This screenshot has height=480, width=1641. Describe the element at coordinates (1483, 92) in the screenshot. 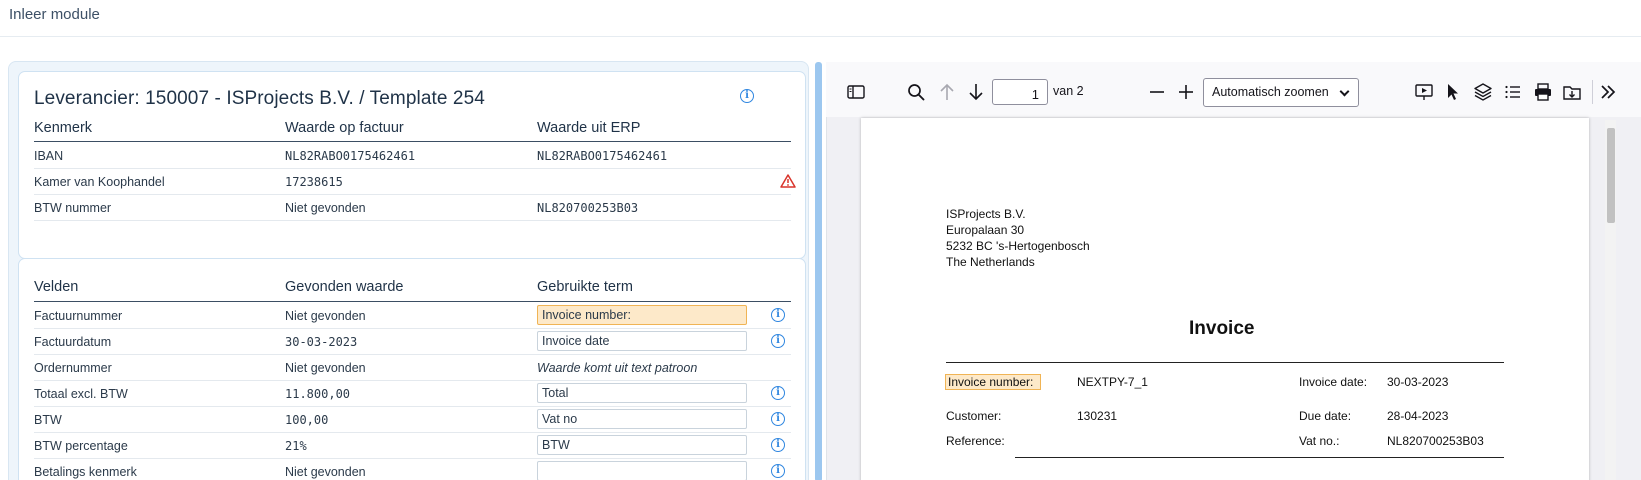

I see `layers-icon` at that location.